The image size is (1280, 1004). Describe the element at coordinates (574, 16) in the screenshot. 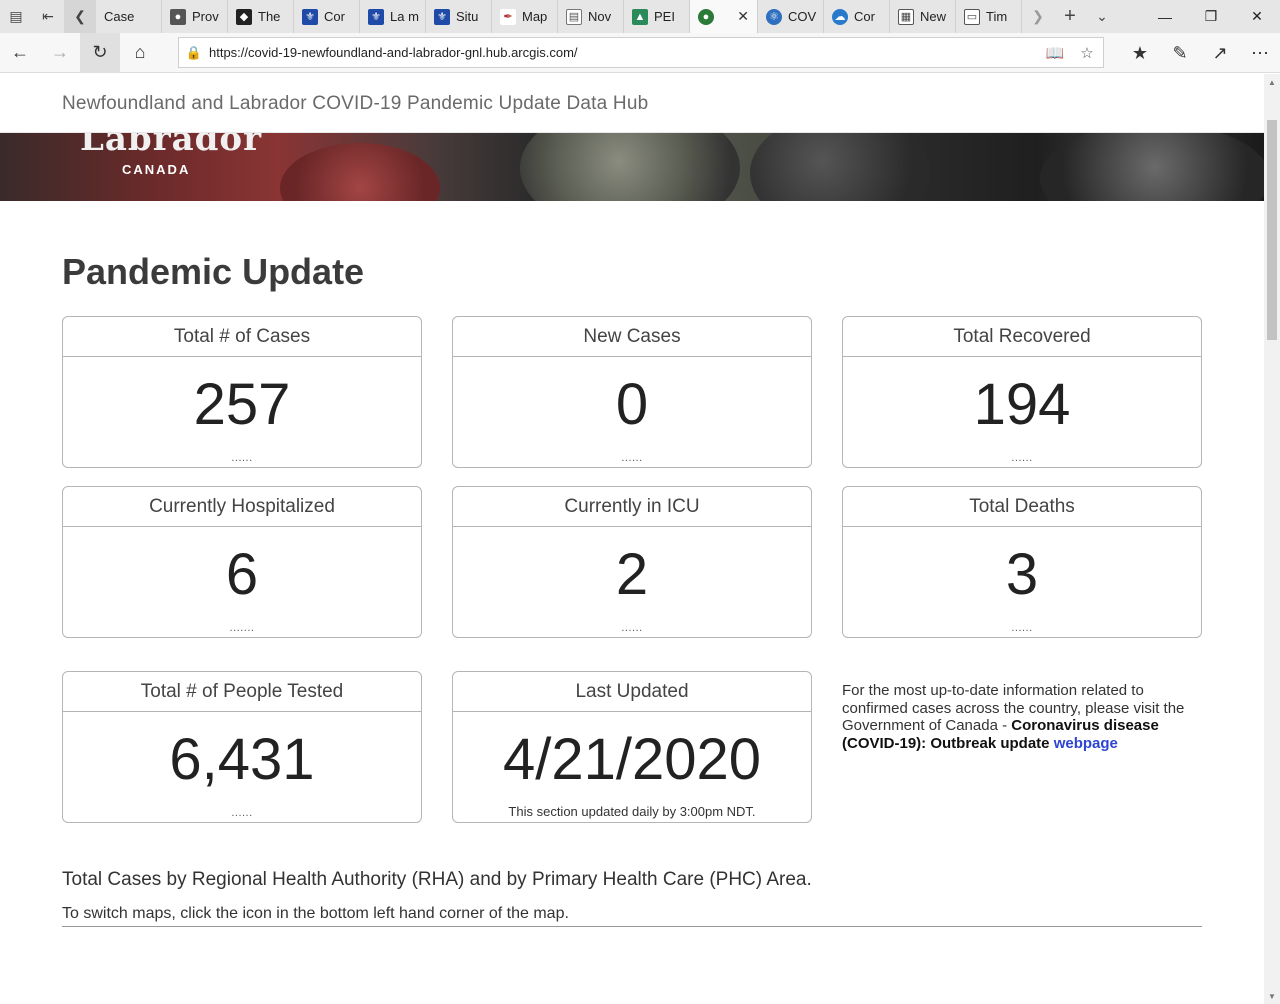

I see `newspaper-icon: ▤` at that location.